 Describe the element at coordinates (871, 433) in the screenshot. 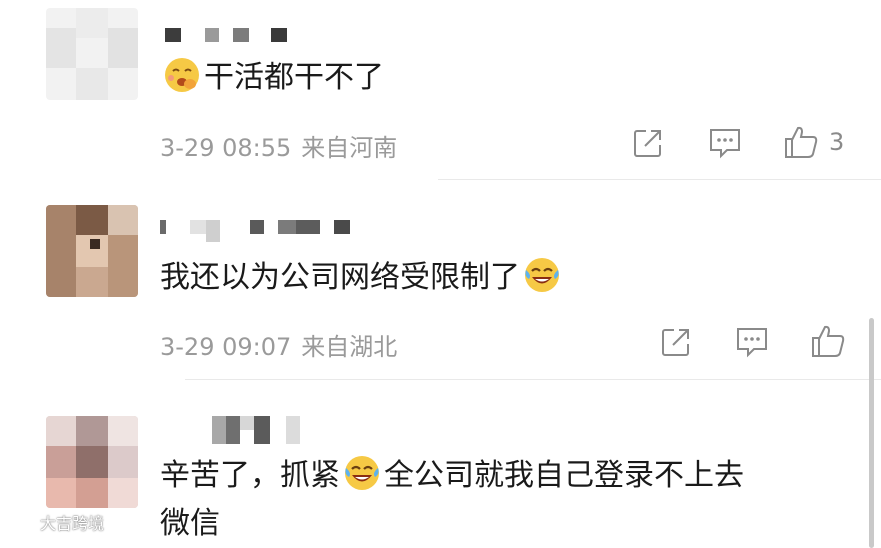

I see `scrollbar` at that location.